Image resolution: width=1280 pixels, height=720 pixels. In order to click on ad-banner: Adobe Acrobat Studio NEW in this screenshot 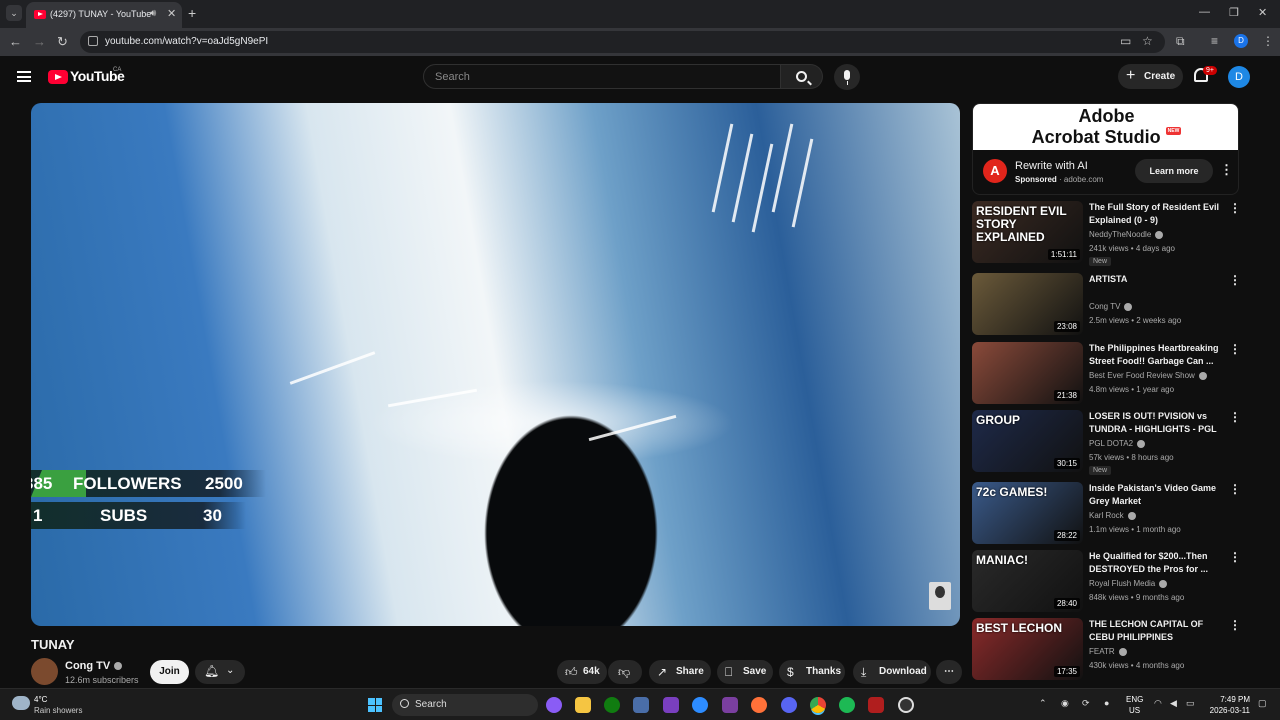, I will do `click(1105, 127)`.